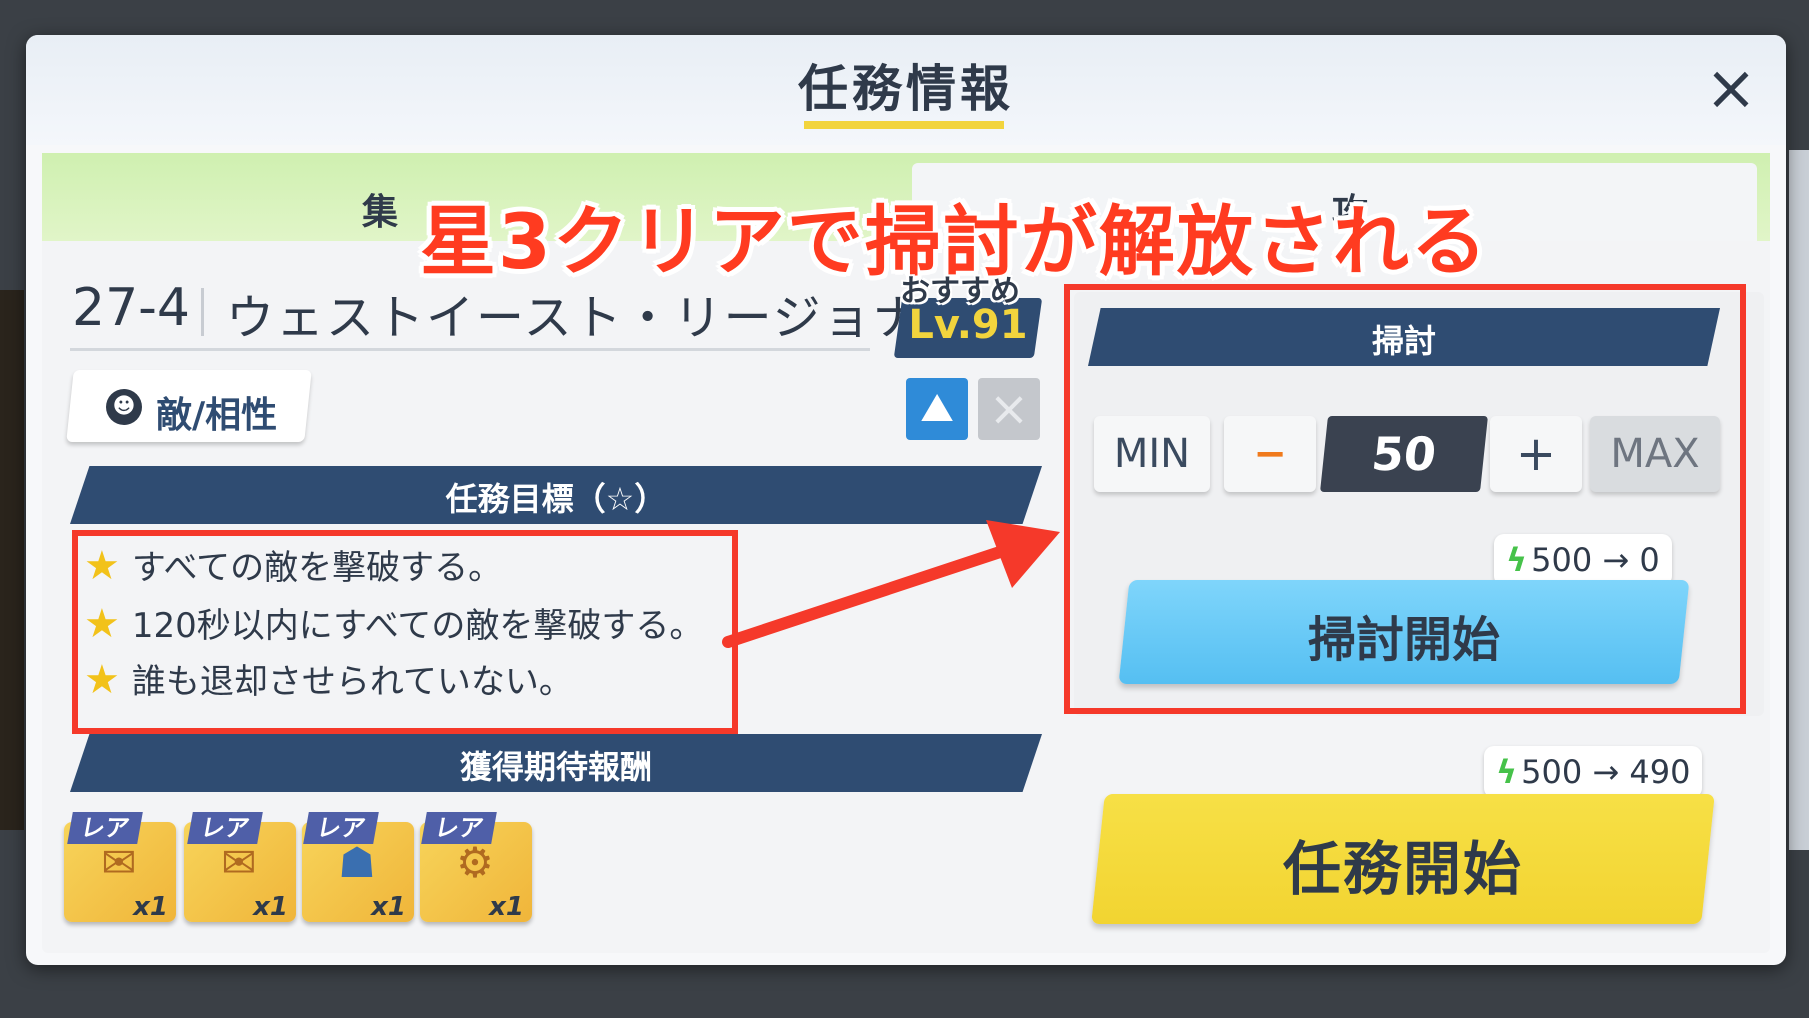 Image resolution: width=1809 pixels, height=1018 pixels. Describe the element at coordinates (470, 349) in the screenshot. I see `stage-underline` at that location.